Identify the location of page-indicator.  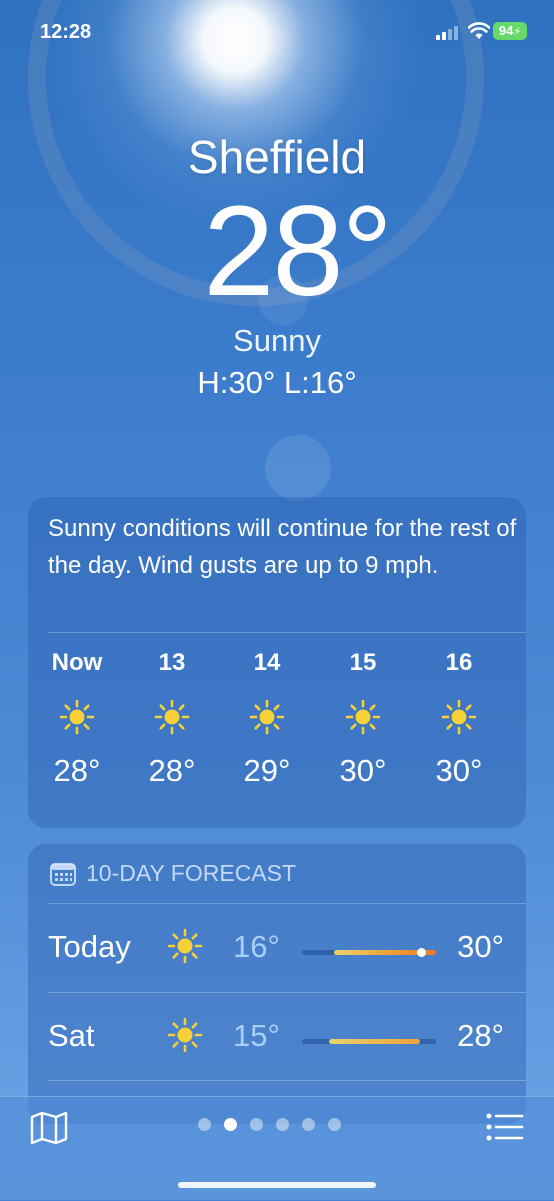
(269, 1124).